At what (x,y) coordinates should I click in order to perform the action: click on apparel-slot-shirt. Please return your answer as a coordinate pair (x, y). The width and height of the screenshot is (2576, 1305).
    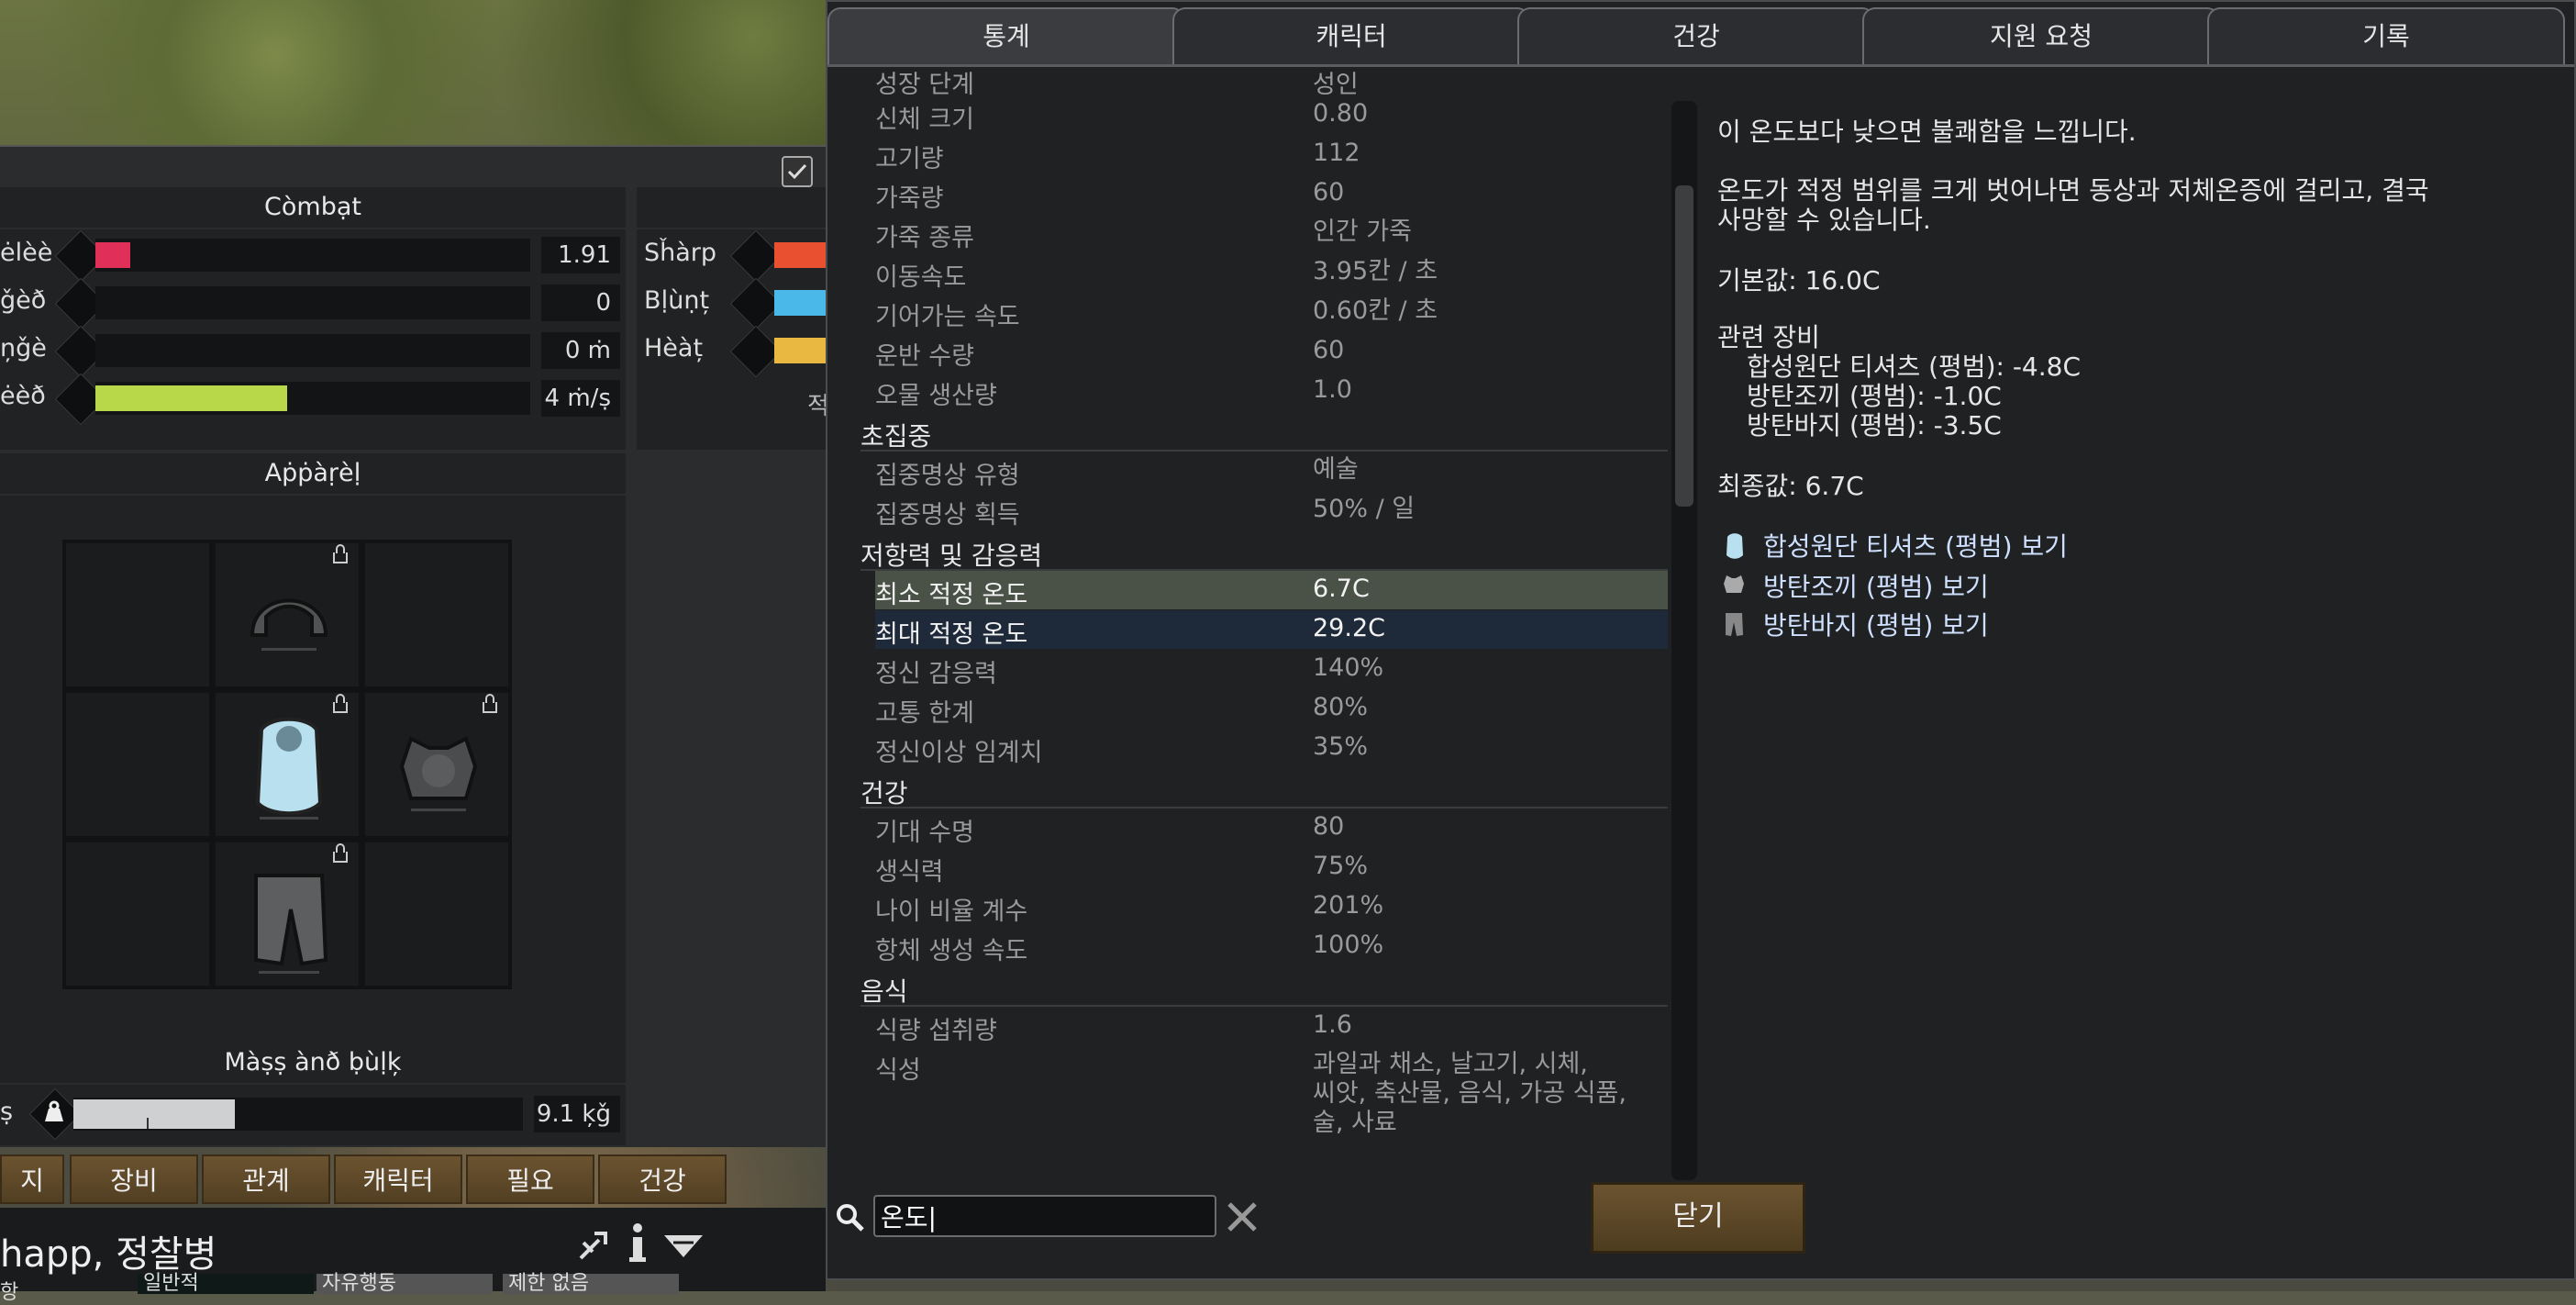
    Looking at the image, I should click on (287, 764).